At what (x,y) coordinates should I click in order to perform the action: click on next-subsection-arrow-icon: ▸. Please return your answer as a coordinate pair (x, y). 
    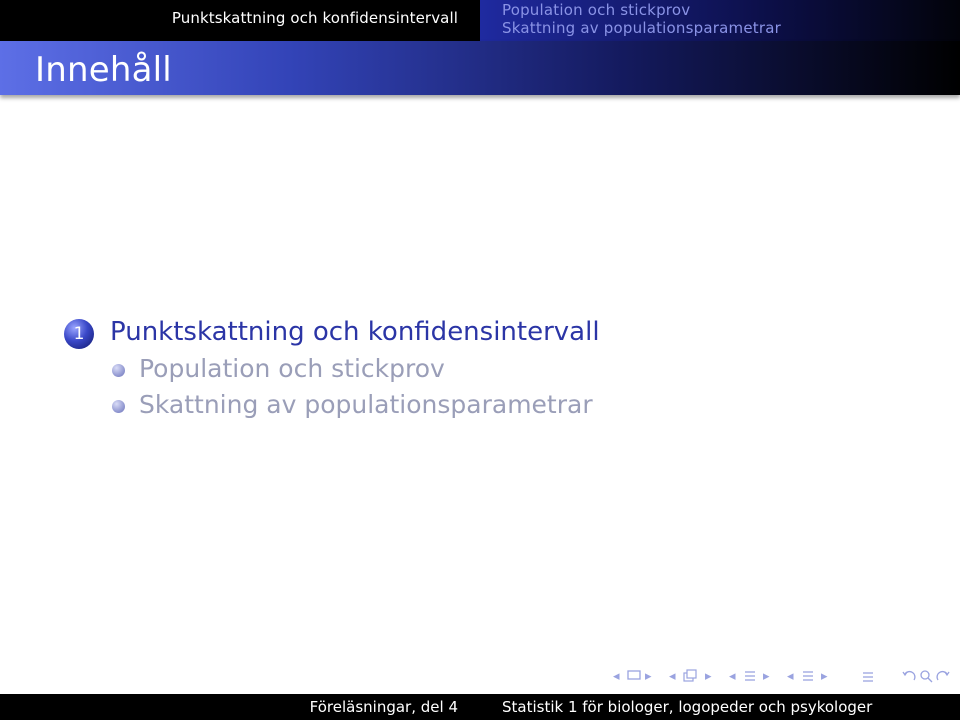
    Looking at the image, I should click on (708, 676).